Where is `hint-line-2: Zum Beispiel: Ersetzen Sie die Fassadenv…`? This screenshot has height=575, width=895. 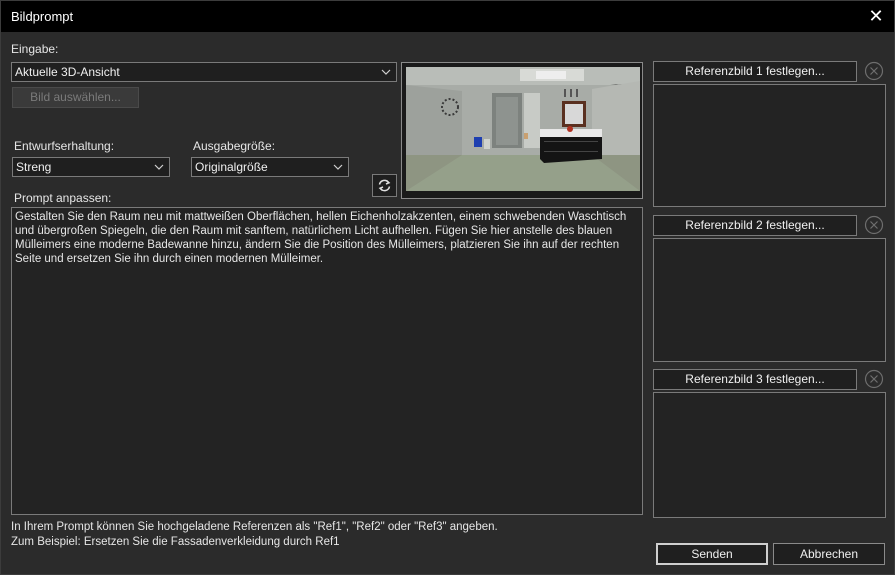 hint-line-2: Zum Beispiel: Ersetzen Sie die Fassadenv… is located at coordinates (175, 542).